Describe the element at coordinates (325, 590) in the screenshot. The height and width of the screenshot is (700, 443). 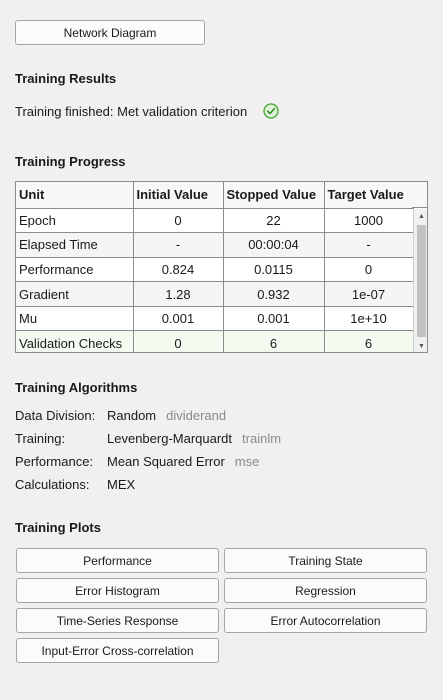
I see `regression-plot-button: Regression` at that location.